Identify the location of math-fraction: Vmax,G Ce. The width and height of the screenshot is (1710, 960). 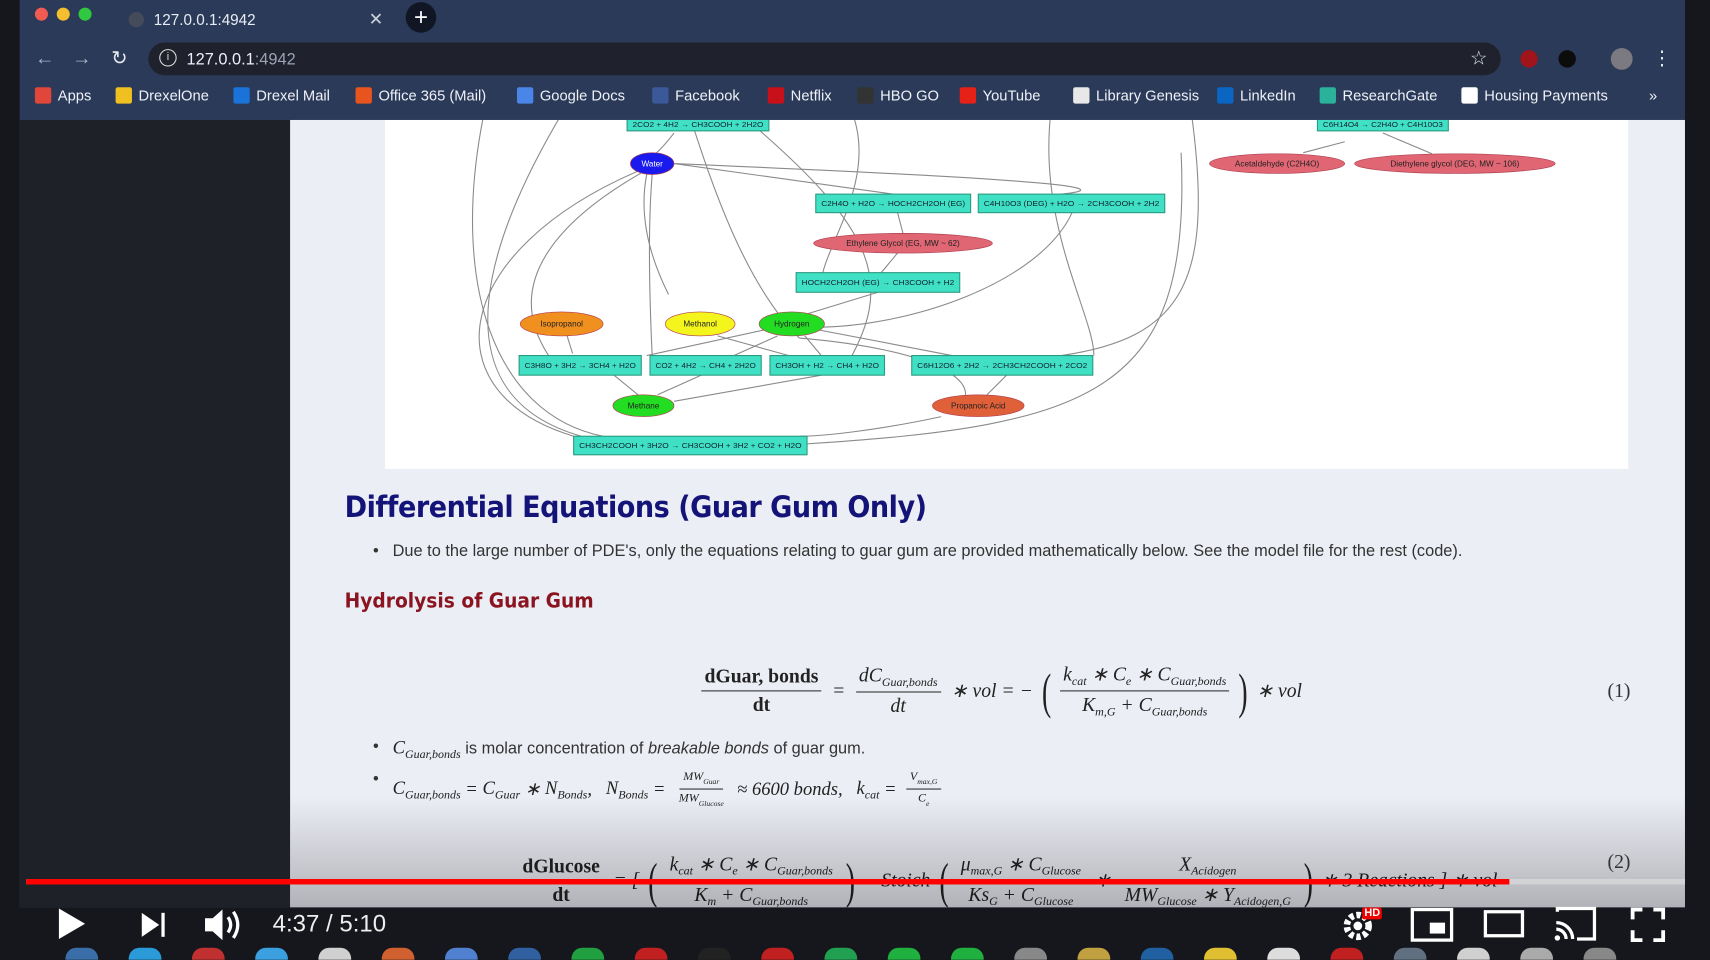
(923, 789).